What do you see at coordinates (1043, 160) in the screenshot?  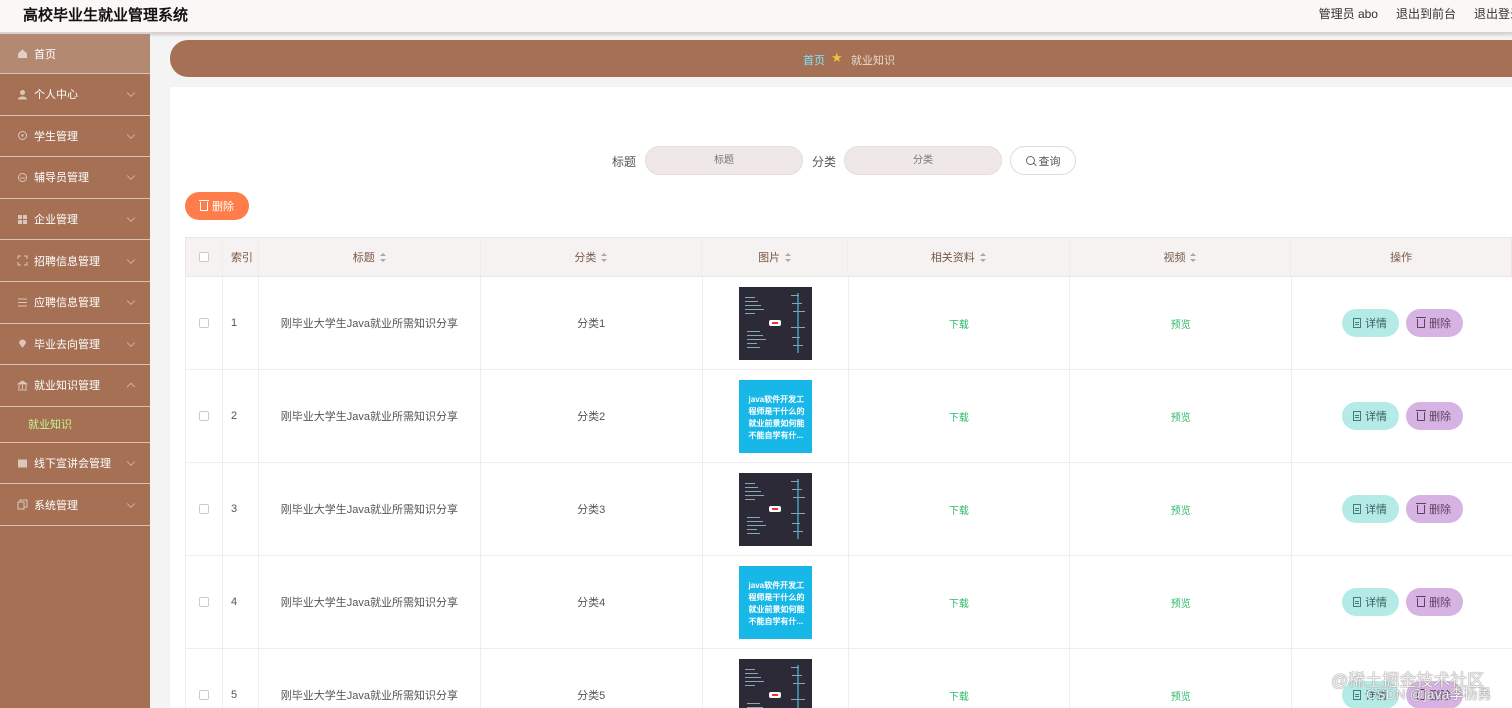 I see `query-button: 查询` at bounding box center [1043, 160].